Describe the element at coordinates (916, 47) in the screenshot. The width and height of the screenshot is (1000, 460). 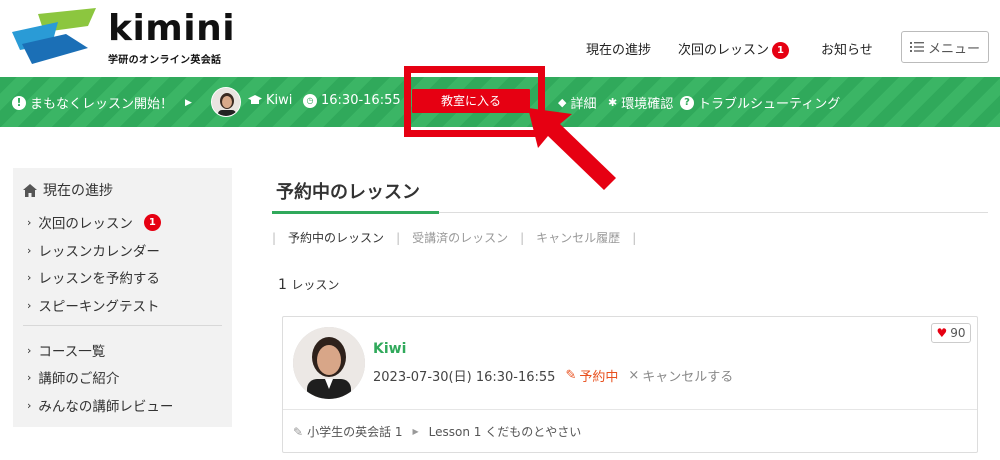
I see `list-icon` at that location.